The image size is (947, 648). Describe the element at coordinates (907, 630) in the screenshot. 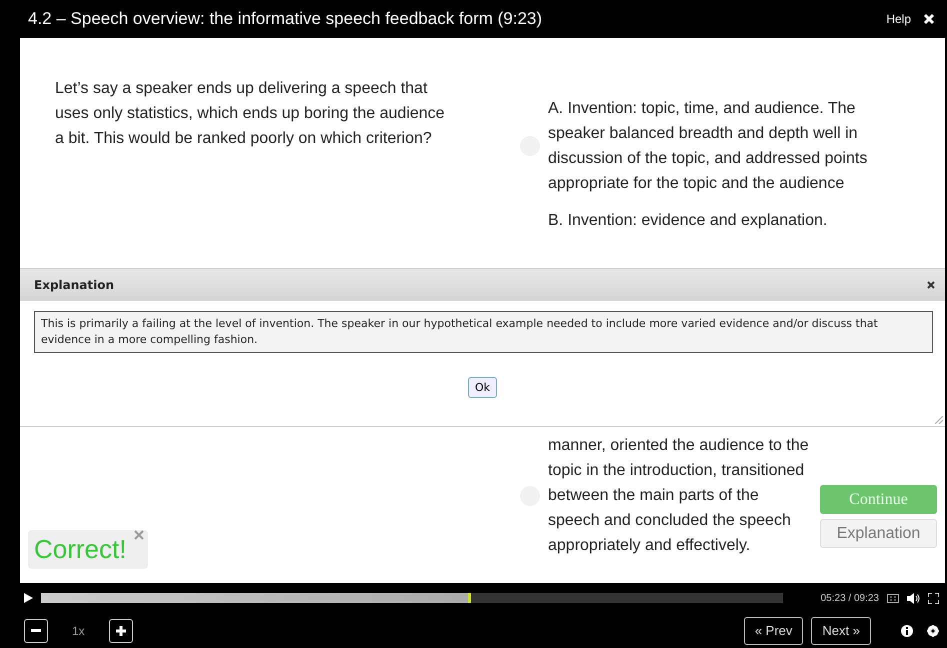

I see `info-icon` at that location.